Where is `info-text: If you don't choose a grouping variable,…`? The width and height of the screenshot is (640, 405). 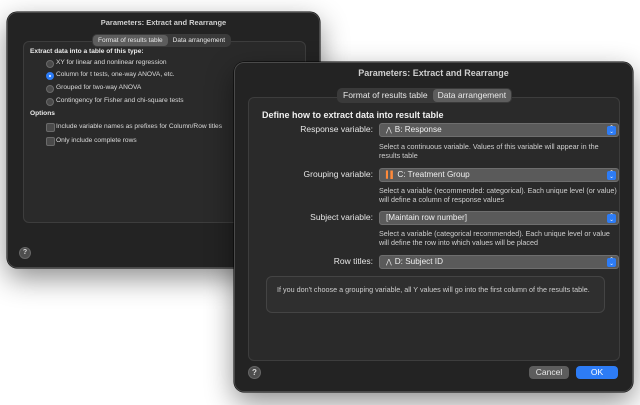 info-text: If you don't choose a grouping variable,… is located at coordinates (433, 289).